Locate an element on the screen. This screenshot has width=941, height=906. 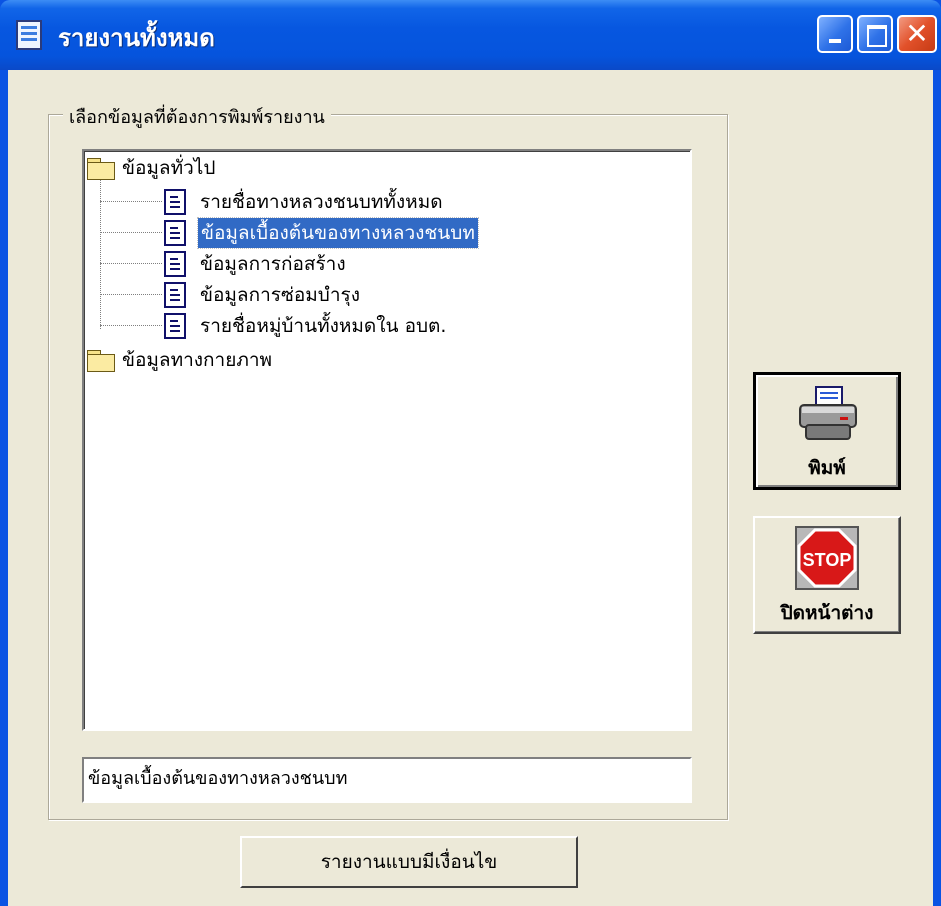
print-button-label: พิมพ์ is located at coordinates (827, 468).